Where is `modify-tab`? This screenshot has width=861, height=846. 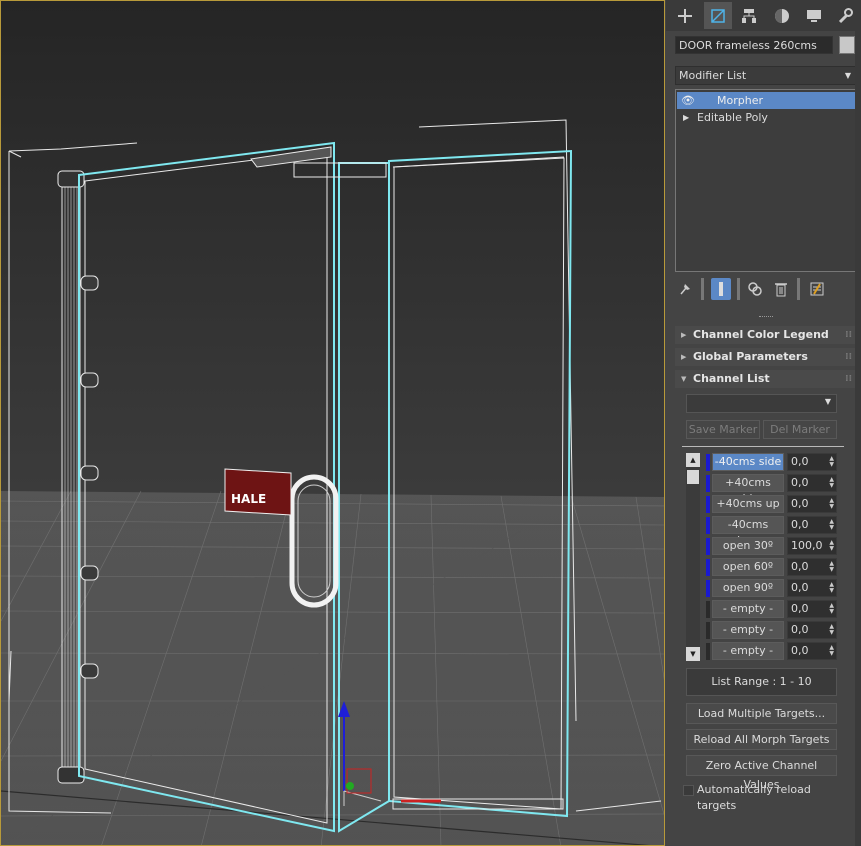
modify-tab is located at coordinates (718, 15).